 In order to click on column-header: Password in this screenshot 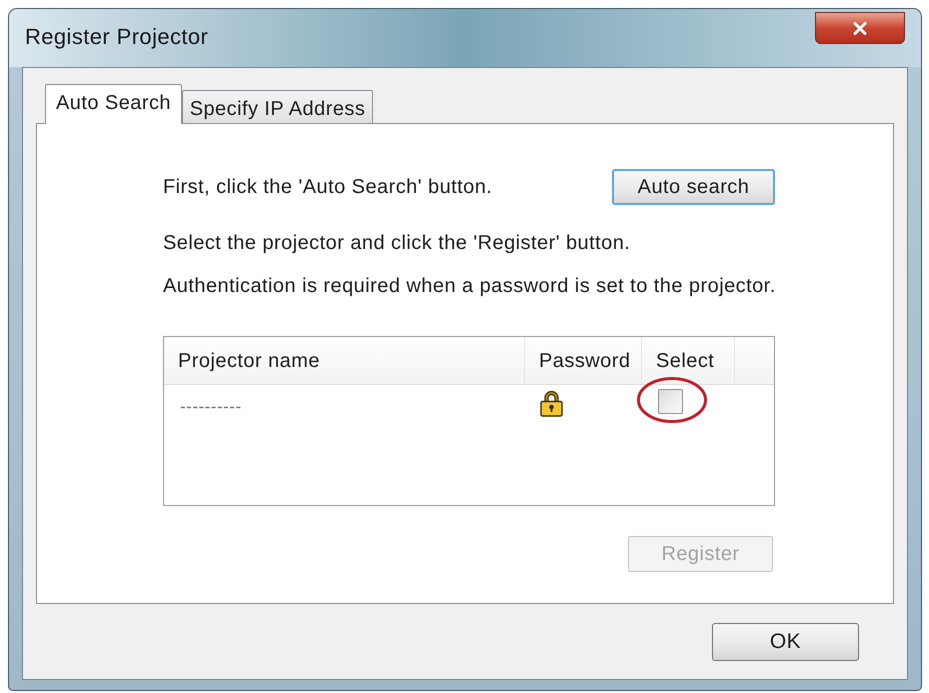, I will do `click(584, 361)`.